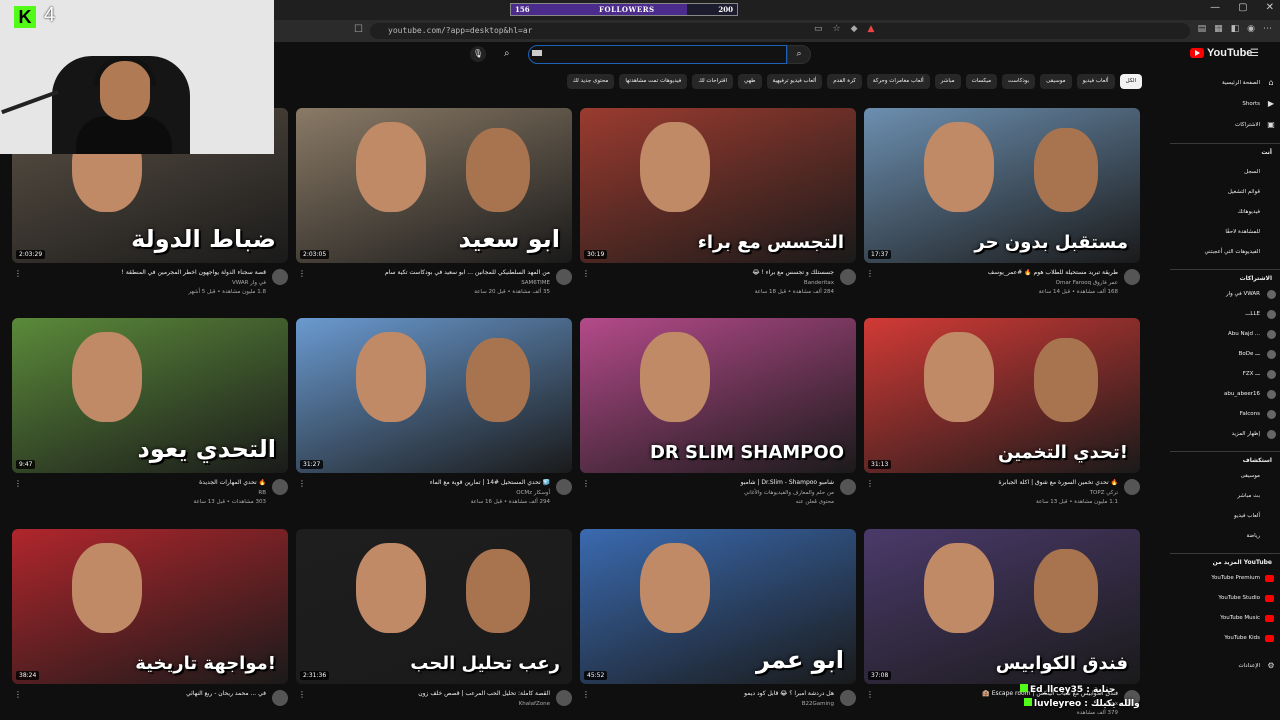 This screenshot has height=720, width=1280. I want to click on filter-chip: فيديوهات تمت مشاهدتها, so click(653, 81).